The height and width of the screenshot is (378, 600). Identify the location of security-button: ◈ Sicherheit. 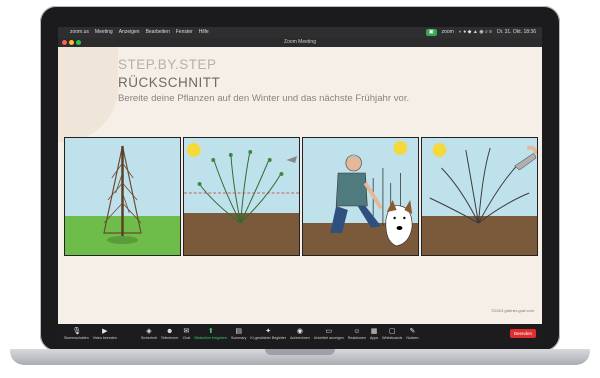
(149, 333).